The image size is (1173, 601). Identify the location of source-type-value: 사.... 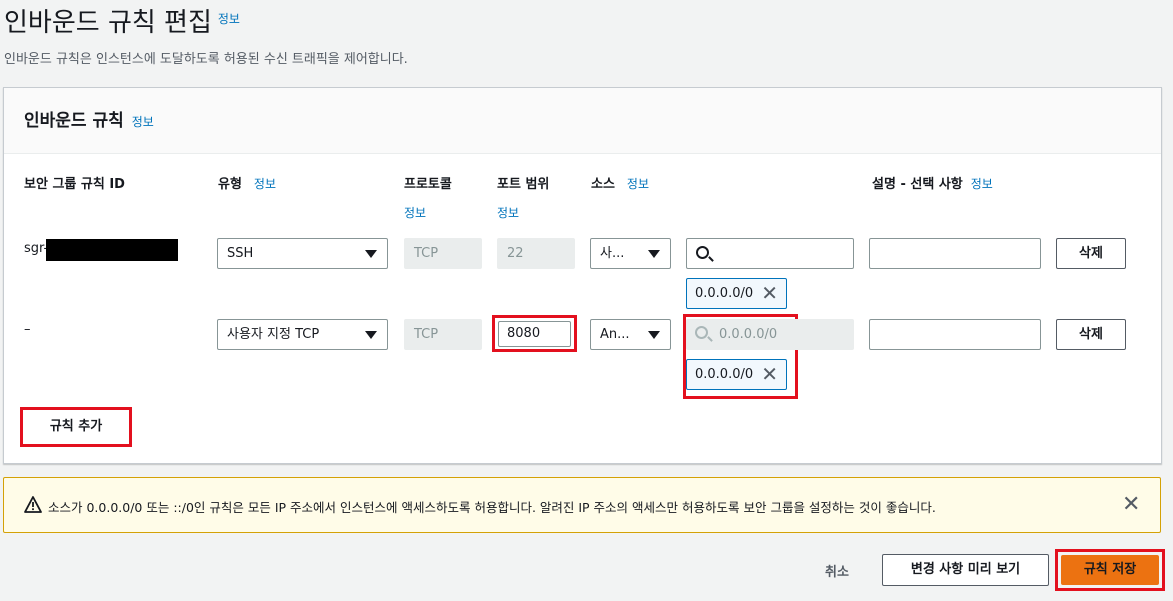
(612, 253).